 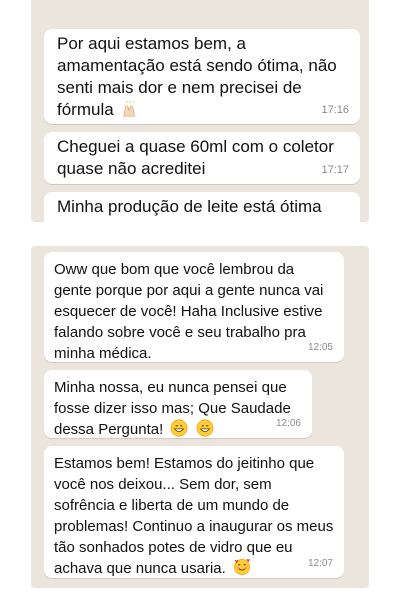 What do you see at coordinates (320, 563) in the screenshot?
I see `message-timestamp: 12:07` at bounding box center [320, 563].